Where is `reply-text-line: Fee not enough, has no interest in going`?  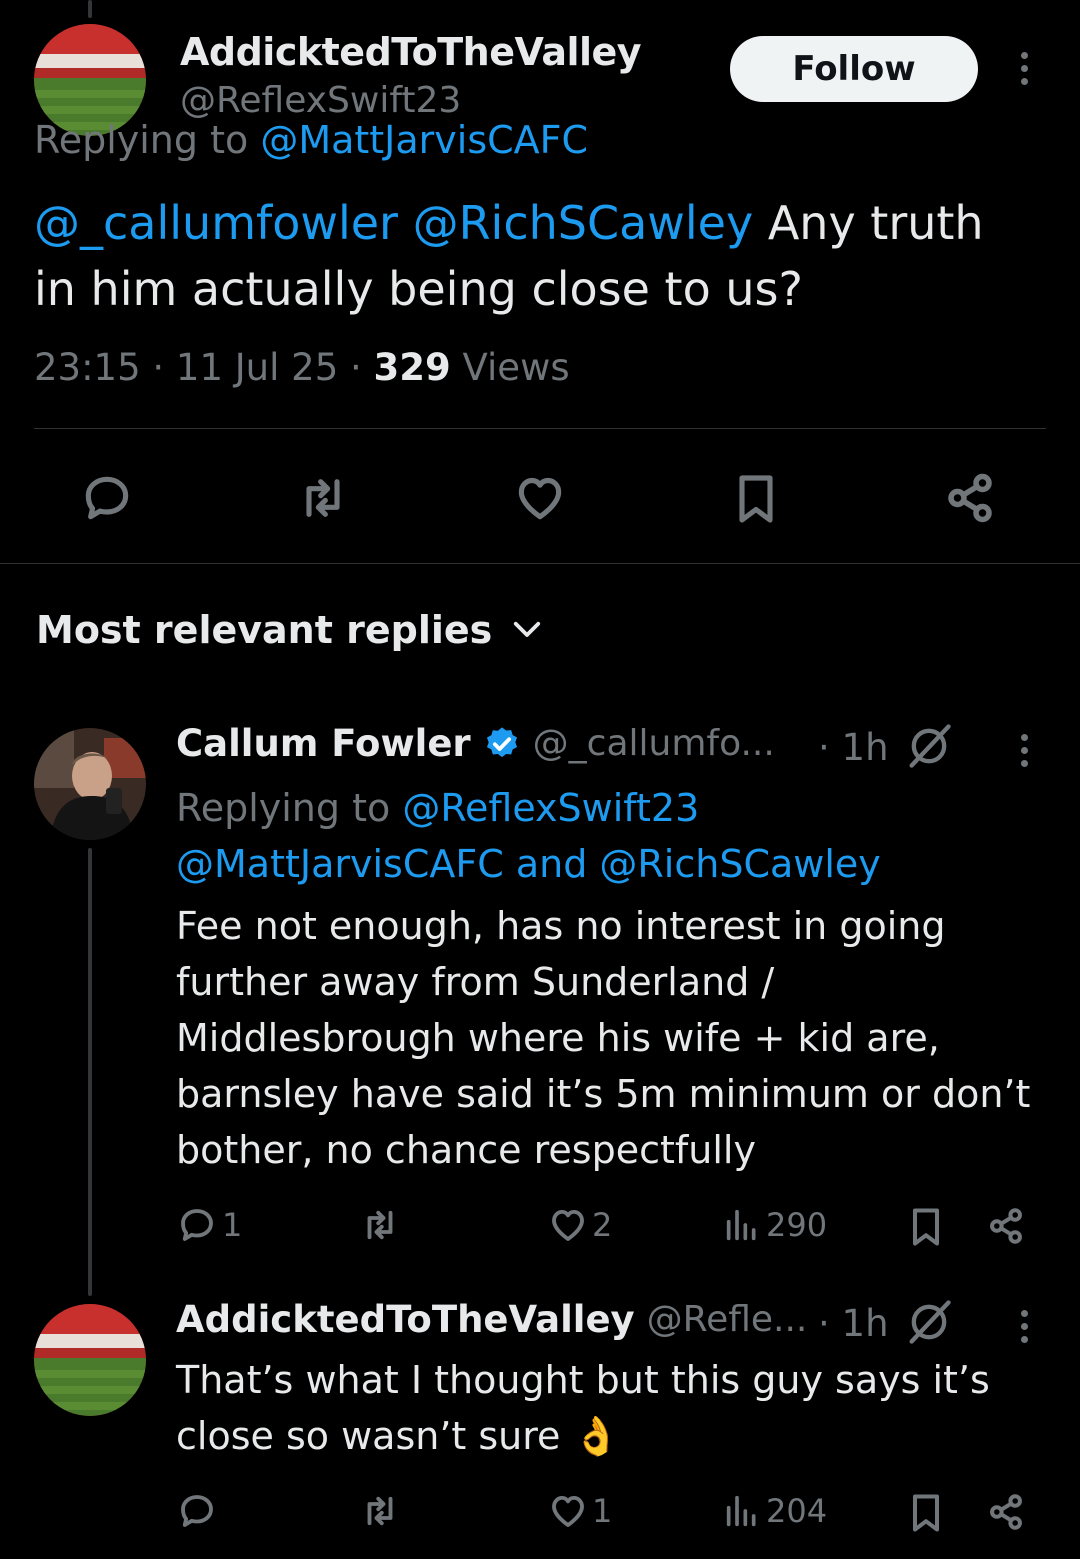 reply-text-line: Fee not enough, has no interest in going is located at coordinates (561, 926).